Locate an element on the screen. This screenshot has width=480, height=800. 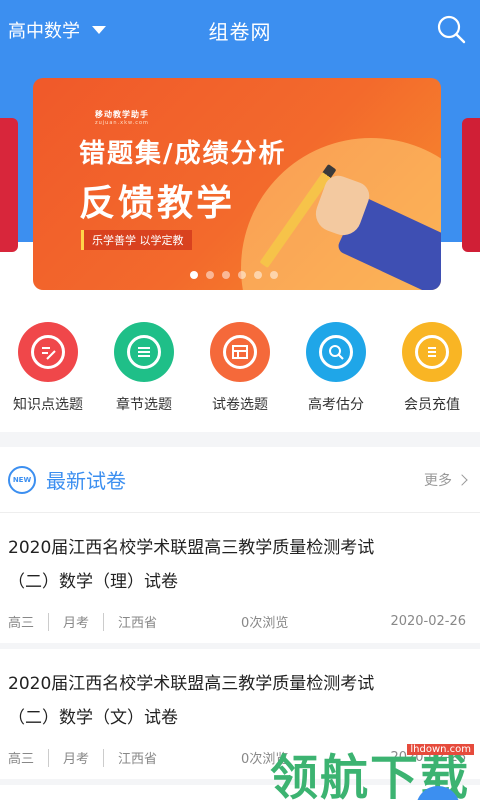
nav-item: 高考估分 is located at coordinates (336, 366).